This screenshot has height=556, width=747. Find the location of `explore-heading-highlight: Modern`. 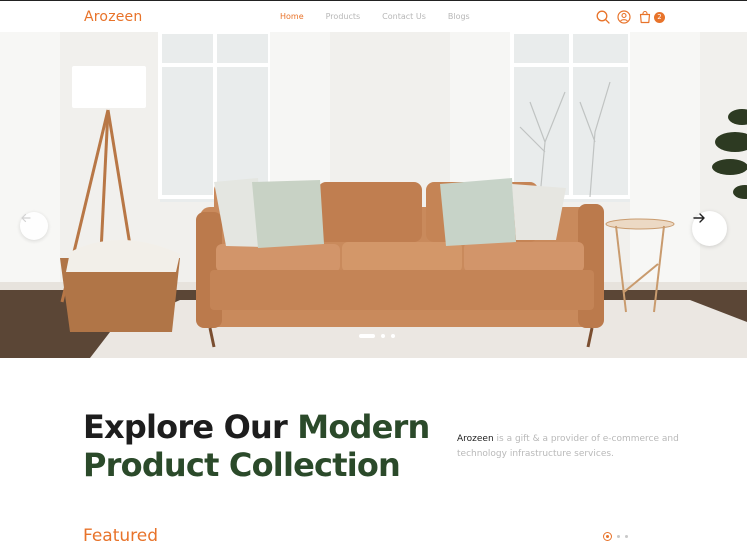

explore-heading-highlight: Modern is located at coordinates (363, 427).